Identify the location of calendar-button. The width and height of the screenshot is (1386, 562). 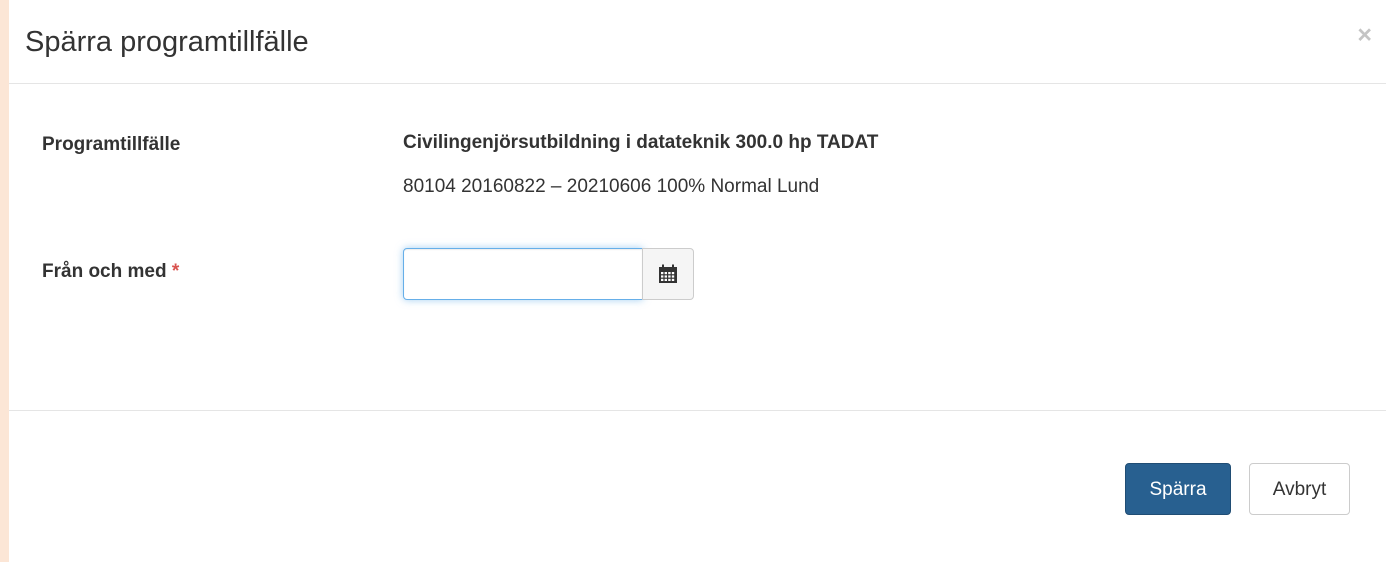
(668, 274).